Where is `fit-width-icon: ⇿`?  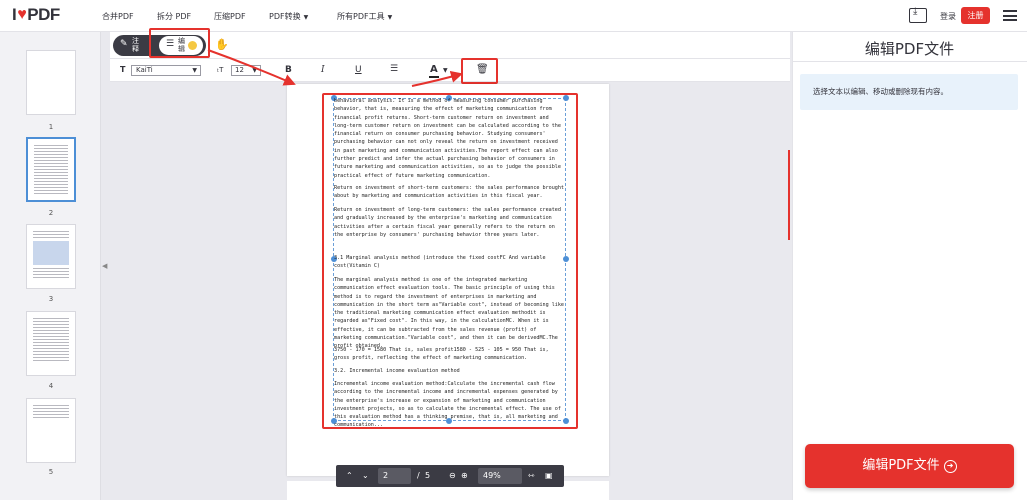 fit-width-icon: ⇿ is located at coordinates (531, 475).